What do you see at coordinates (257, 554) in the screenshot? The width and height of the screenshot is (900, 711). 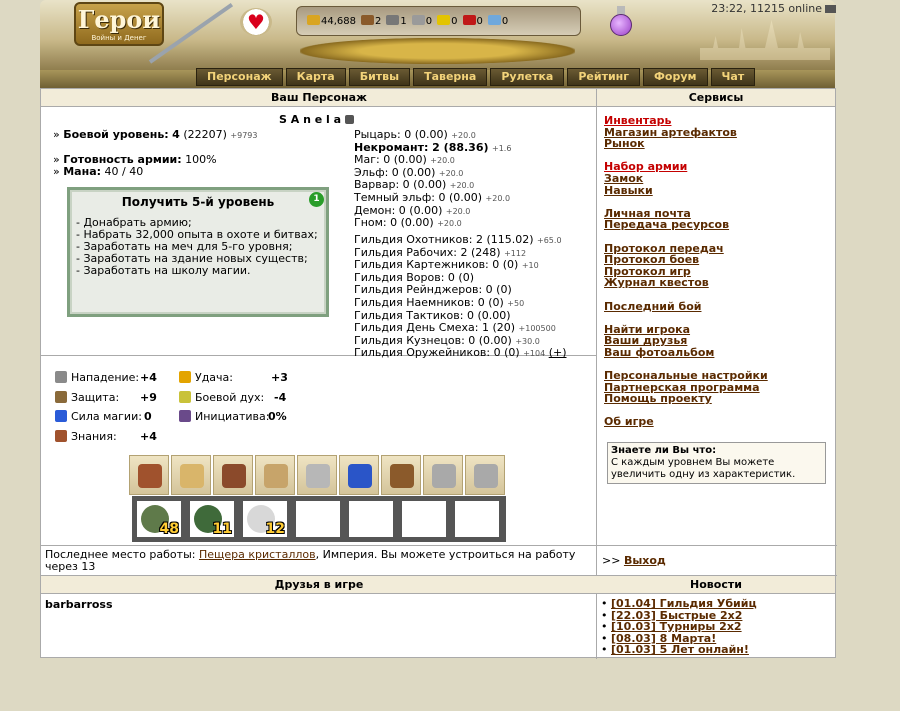 I see `work-place-link: Пещера кристаллов` at bounding box center [257, 554].